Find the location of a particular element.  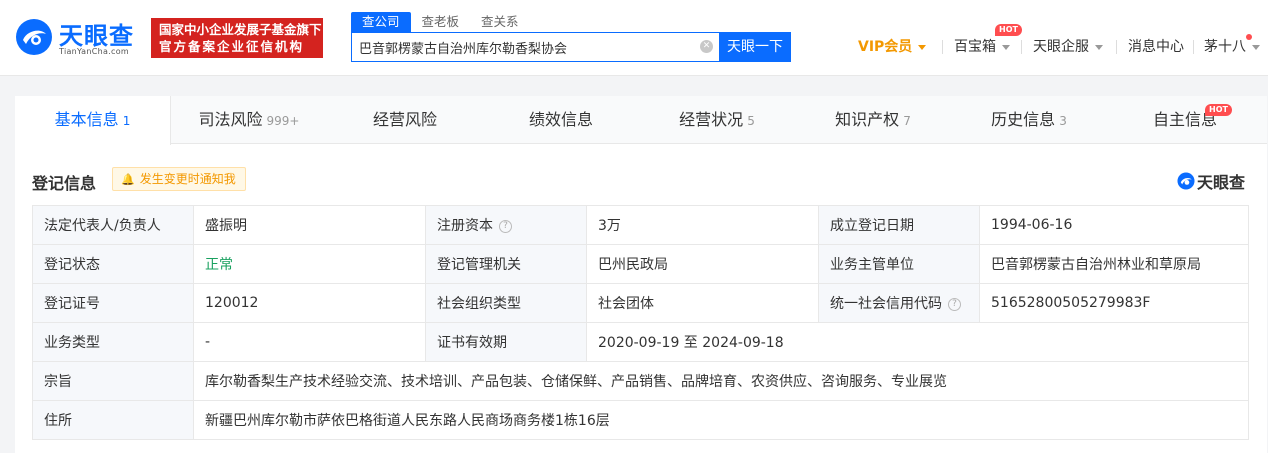

tab-label: 经营状况 is located at coordinates (711, 119).